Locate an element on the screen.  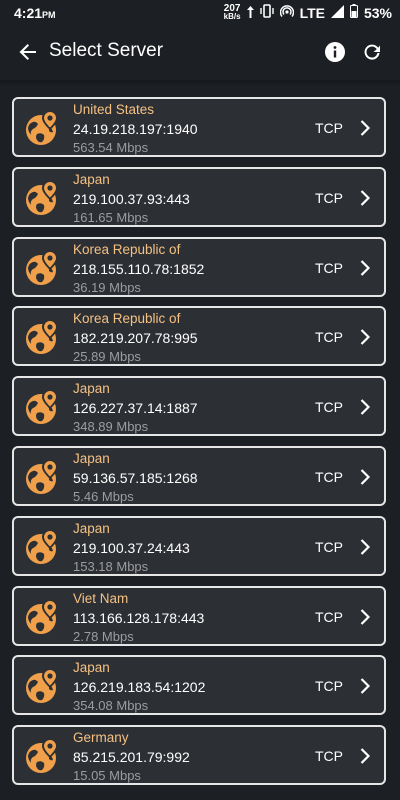
arrow-back-icon is located at coordinates (27, 52).